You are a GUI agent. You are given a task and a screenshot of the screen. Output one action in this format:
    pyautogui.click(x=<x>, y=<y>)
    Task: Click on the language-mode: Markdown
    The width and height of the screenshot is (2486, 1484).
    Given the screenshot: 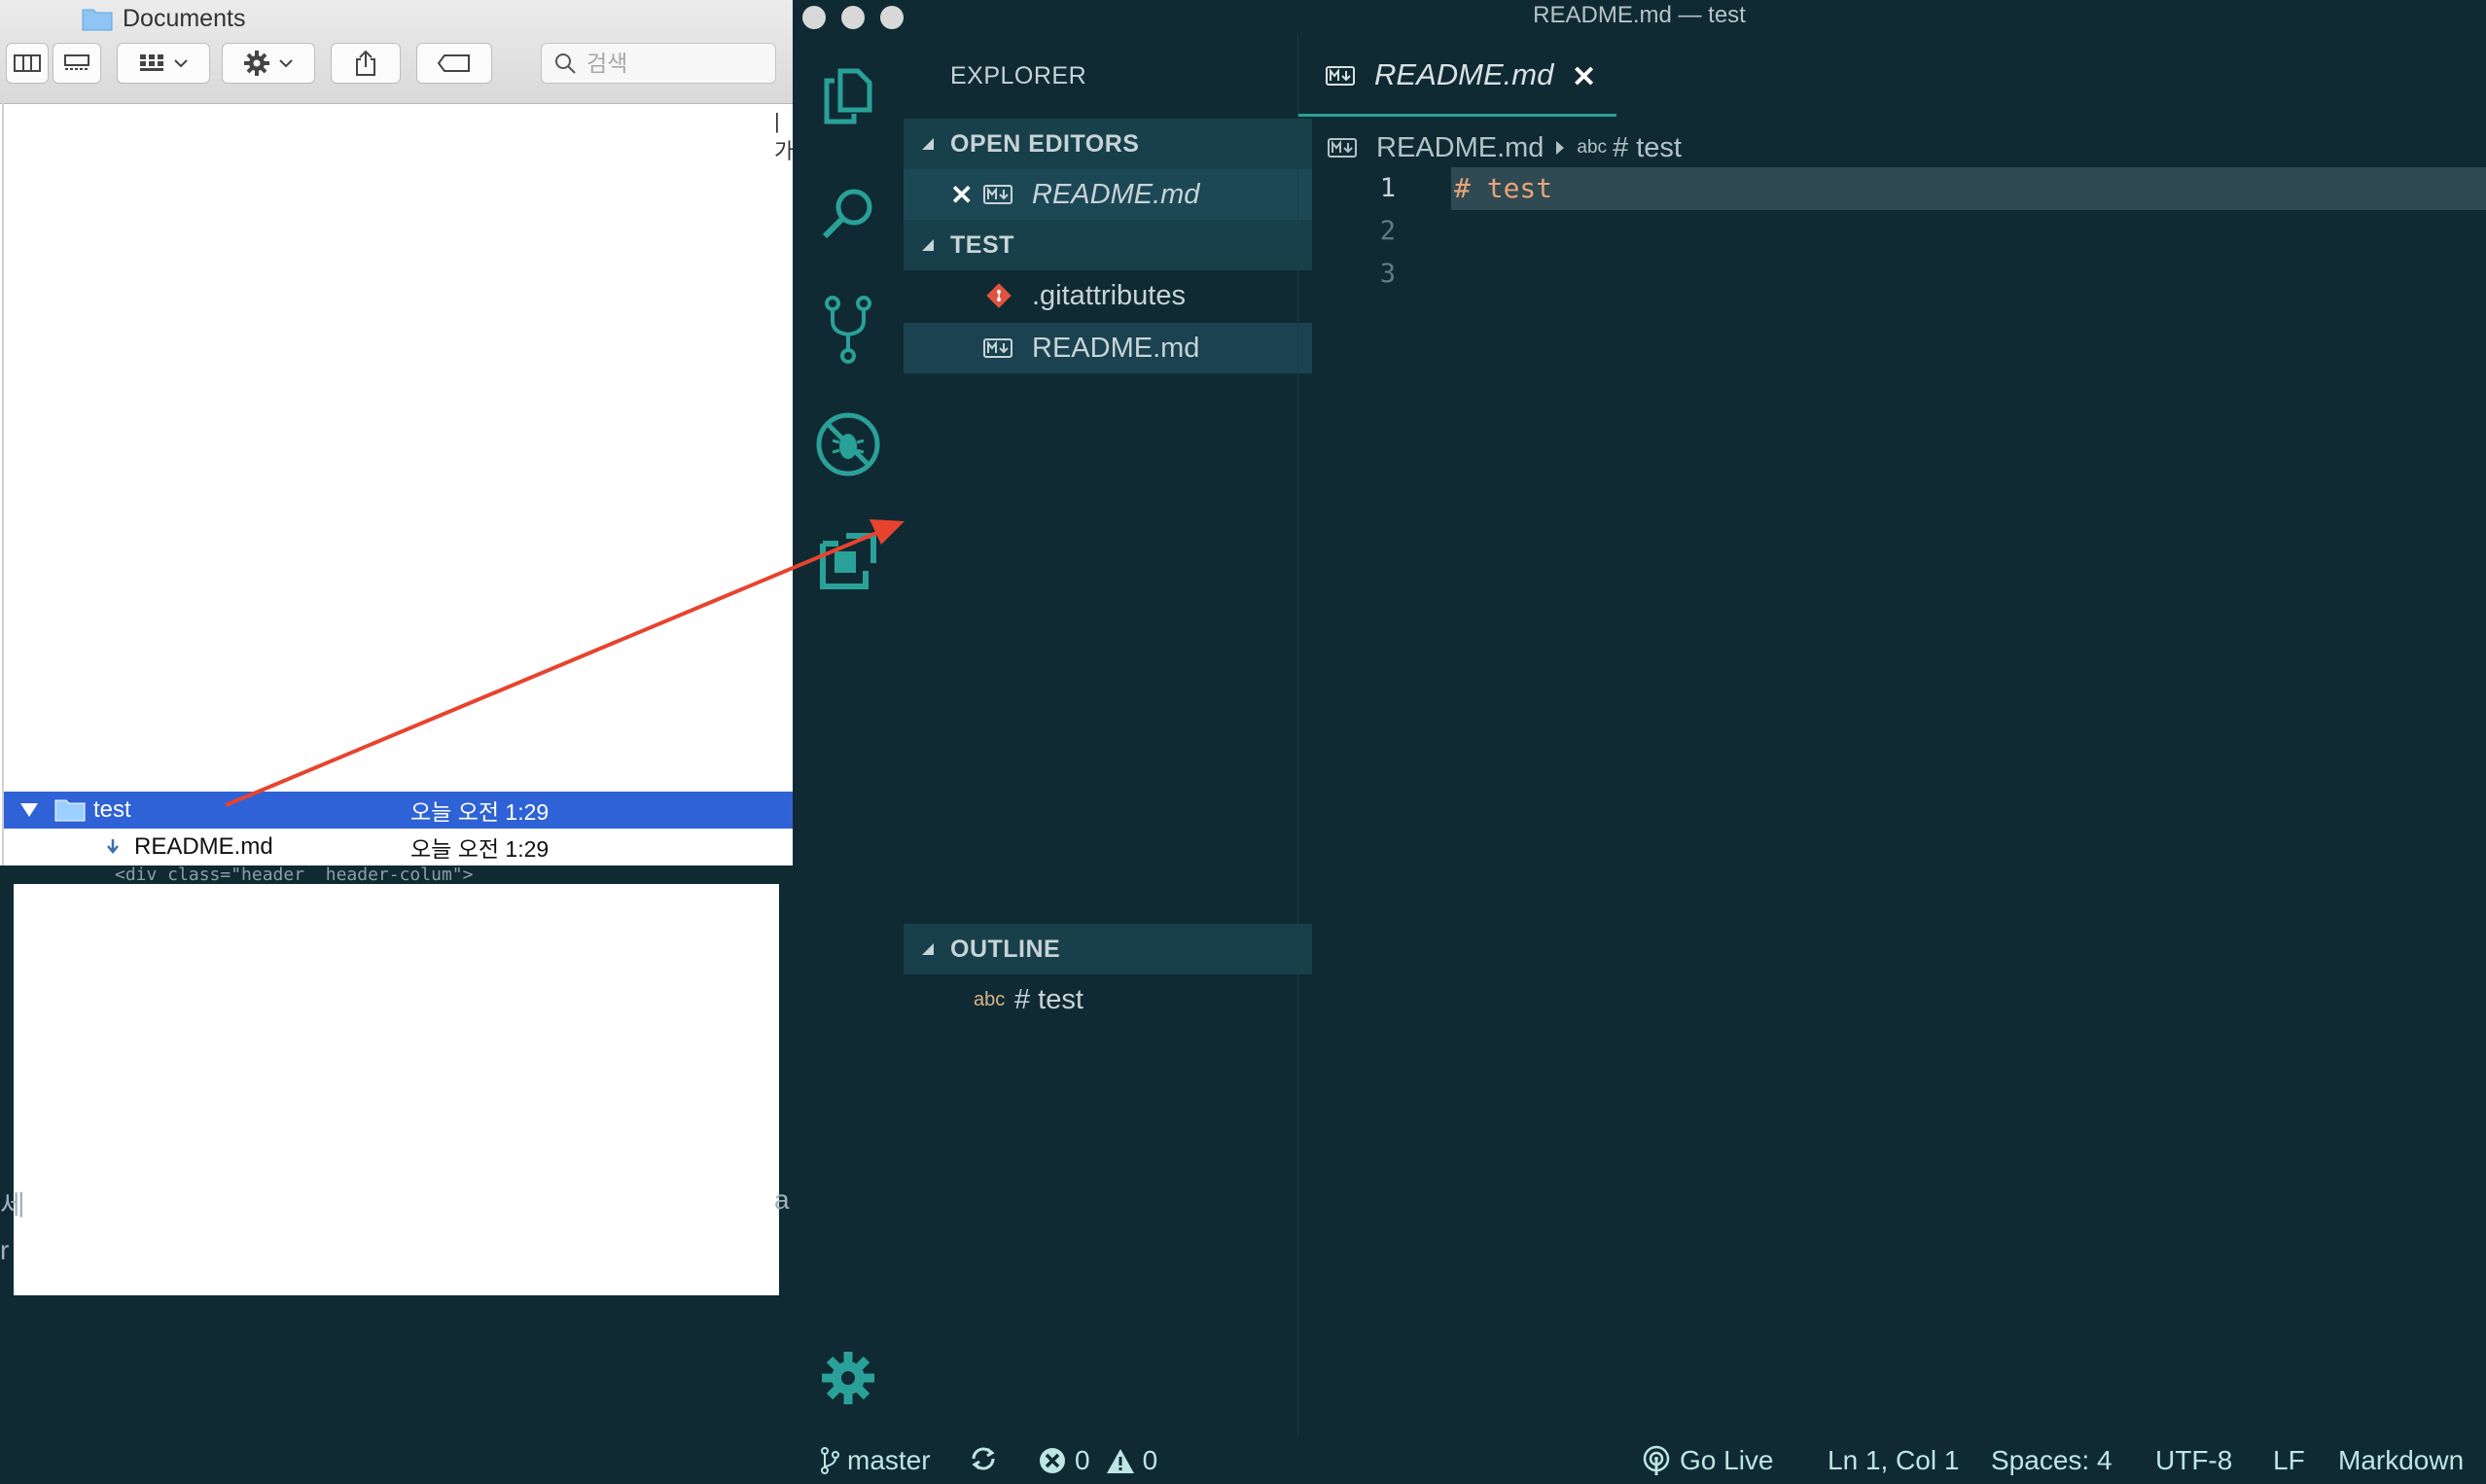 What is the action you would take?
    pyautogui.click(x=2402, y=1460)
    